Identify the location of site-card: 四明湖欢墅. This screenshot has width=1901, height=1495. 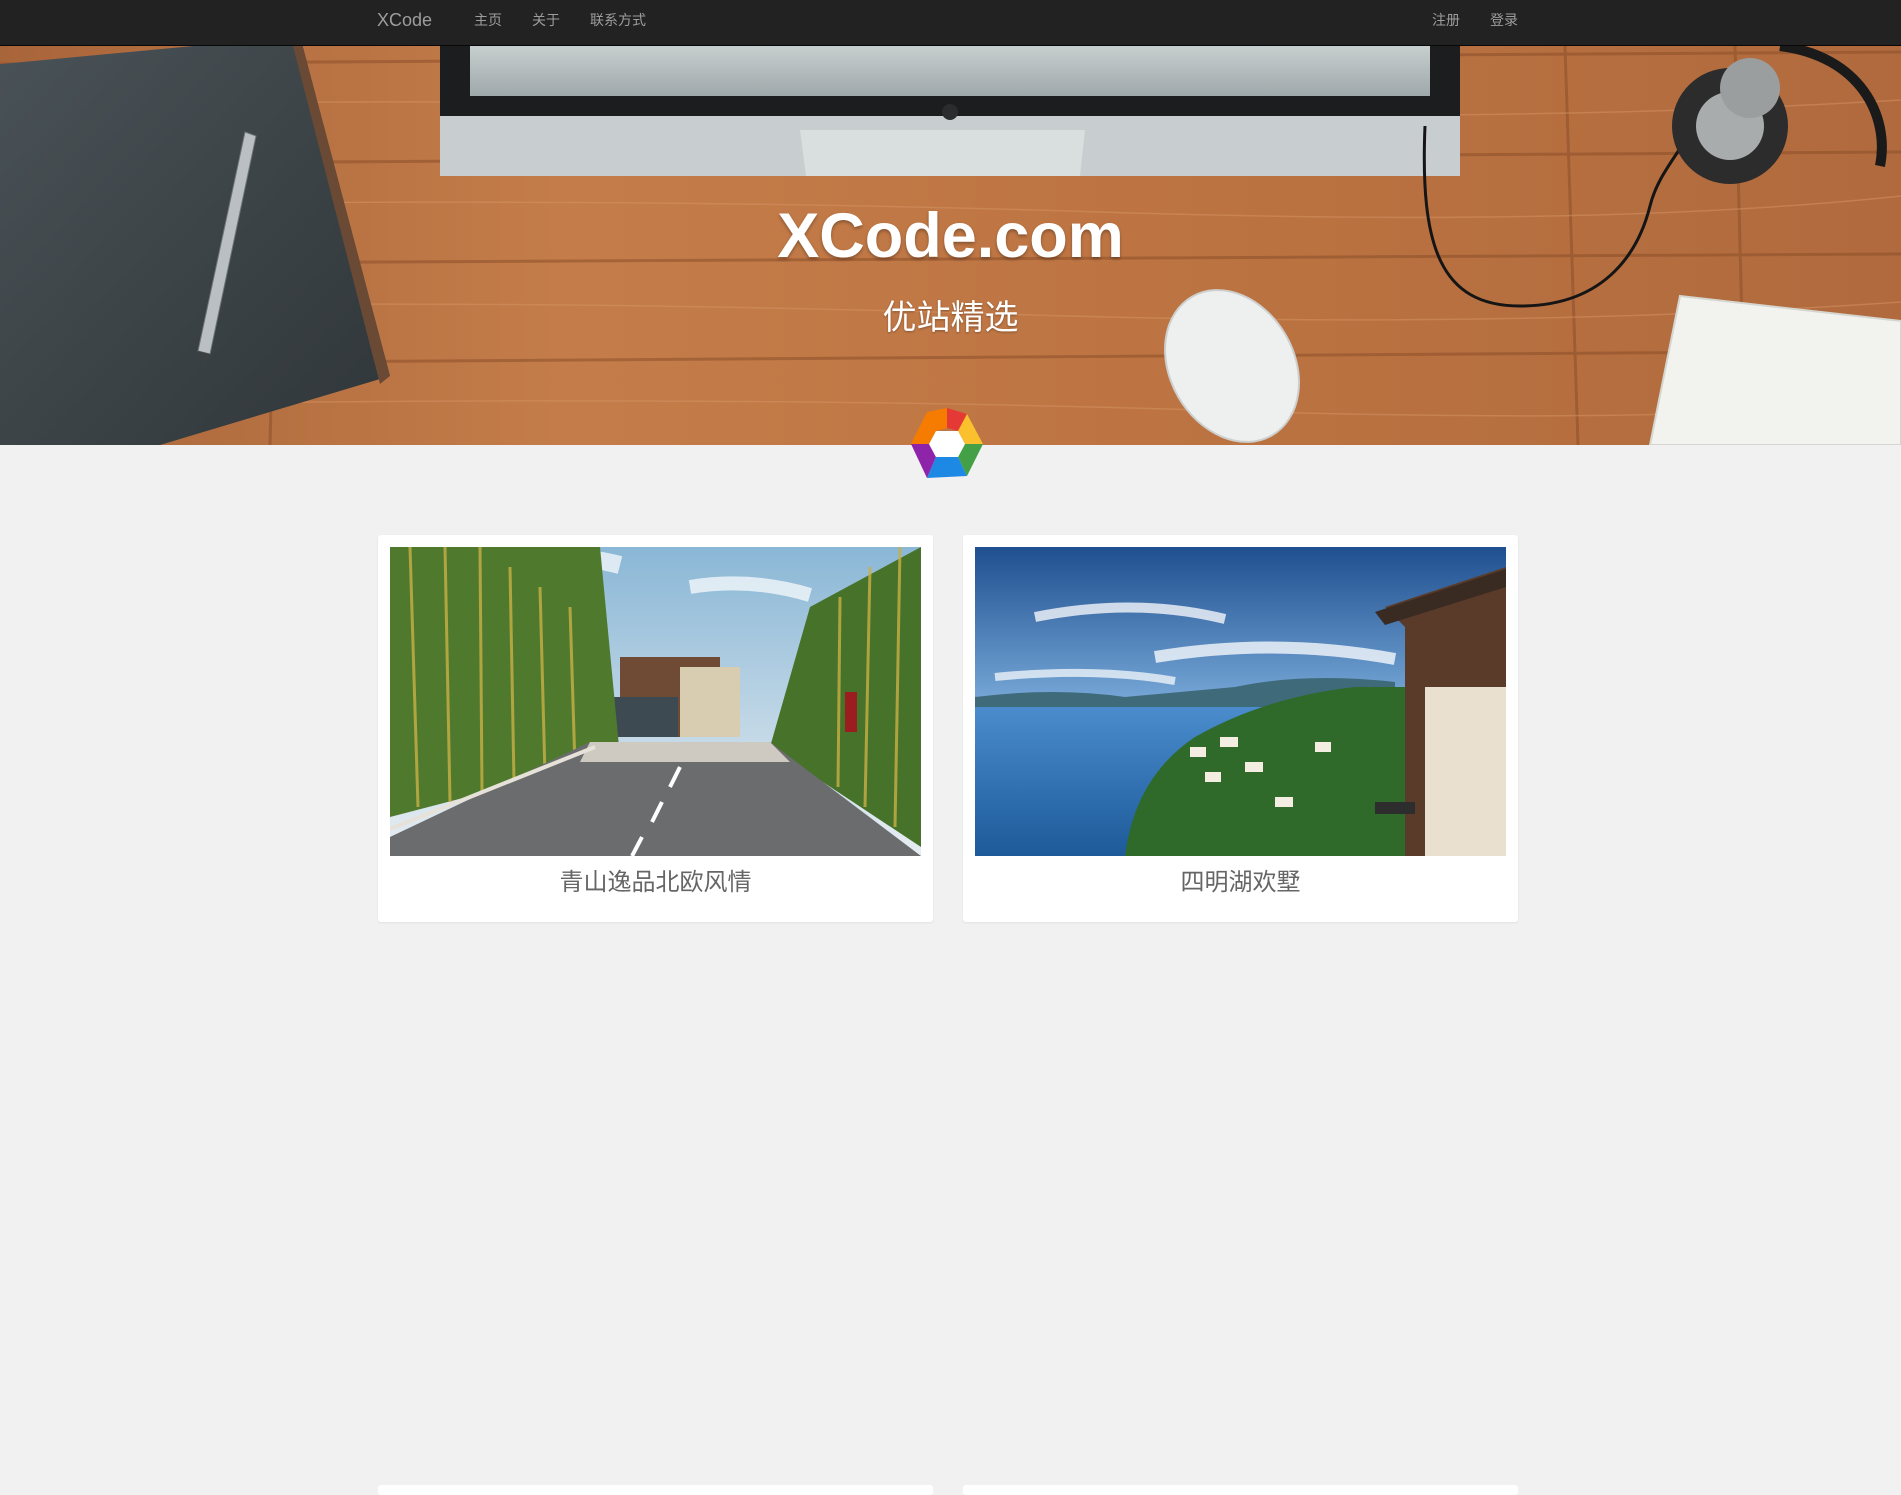
(1240, 728).